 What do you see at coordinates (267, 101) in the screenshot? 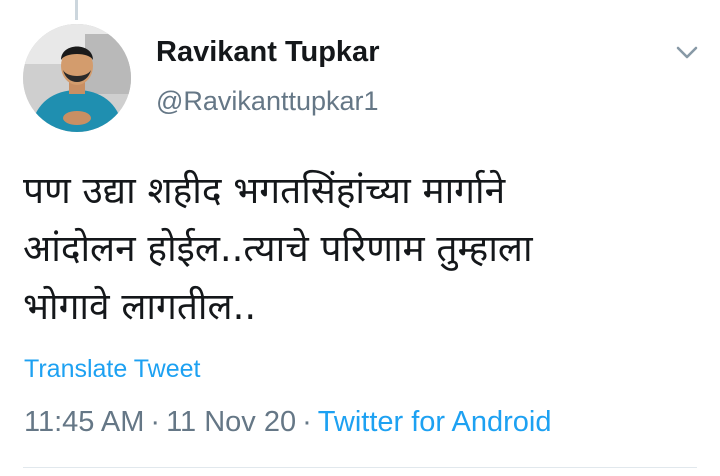
I see `author-handle: @Ravikanttupkar1` at bounding box center [267, 101].